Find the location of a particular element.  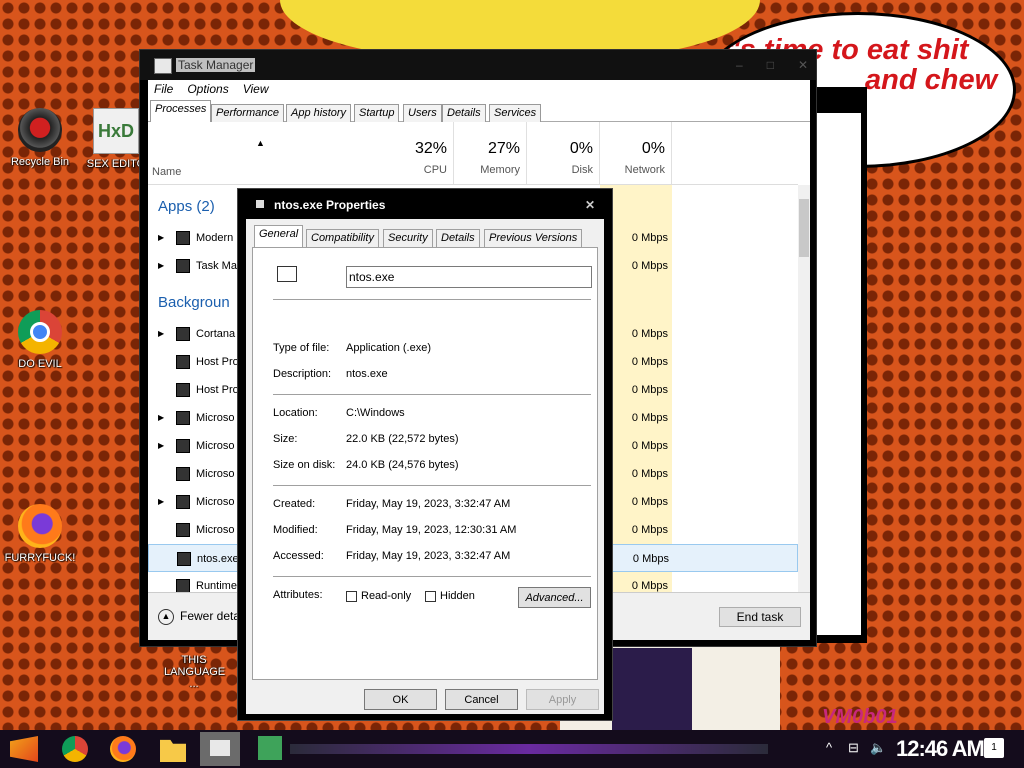

column-memory: 27% Memory is located at coordinates (490, 153).